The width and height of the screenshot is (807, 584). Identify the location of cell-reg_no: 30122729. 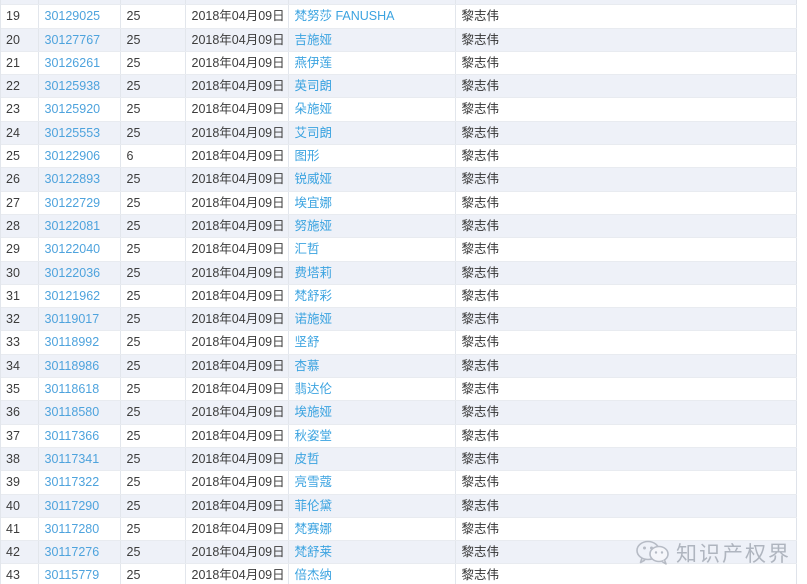
(79, 203).